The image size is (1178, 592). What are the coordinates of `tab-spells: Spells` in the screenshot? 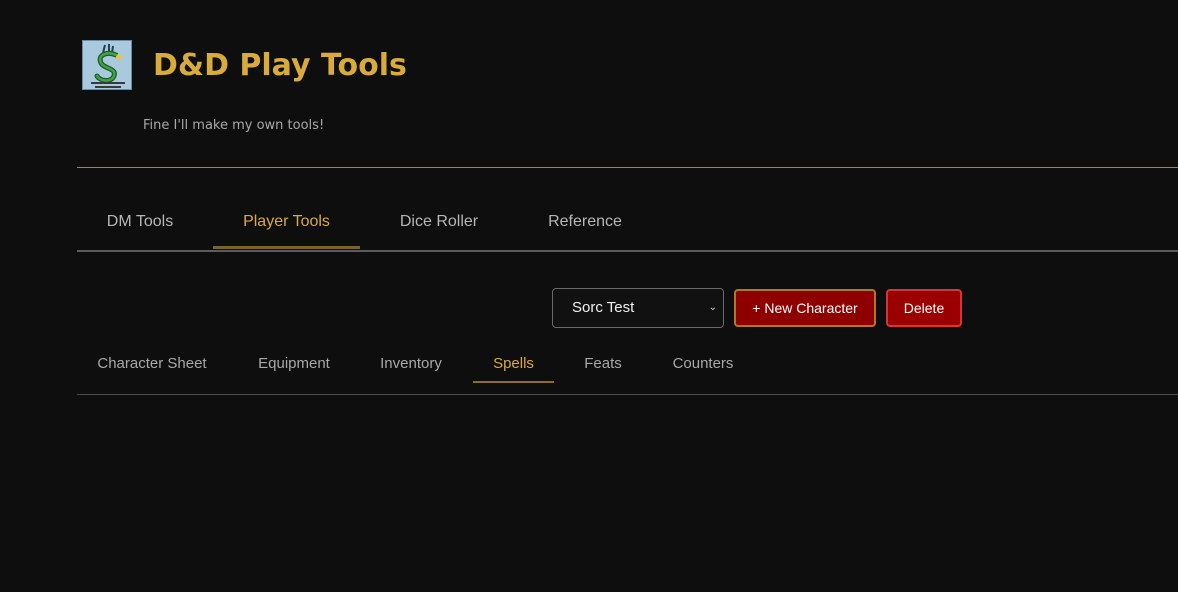 It's located at (513, 363).